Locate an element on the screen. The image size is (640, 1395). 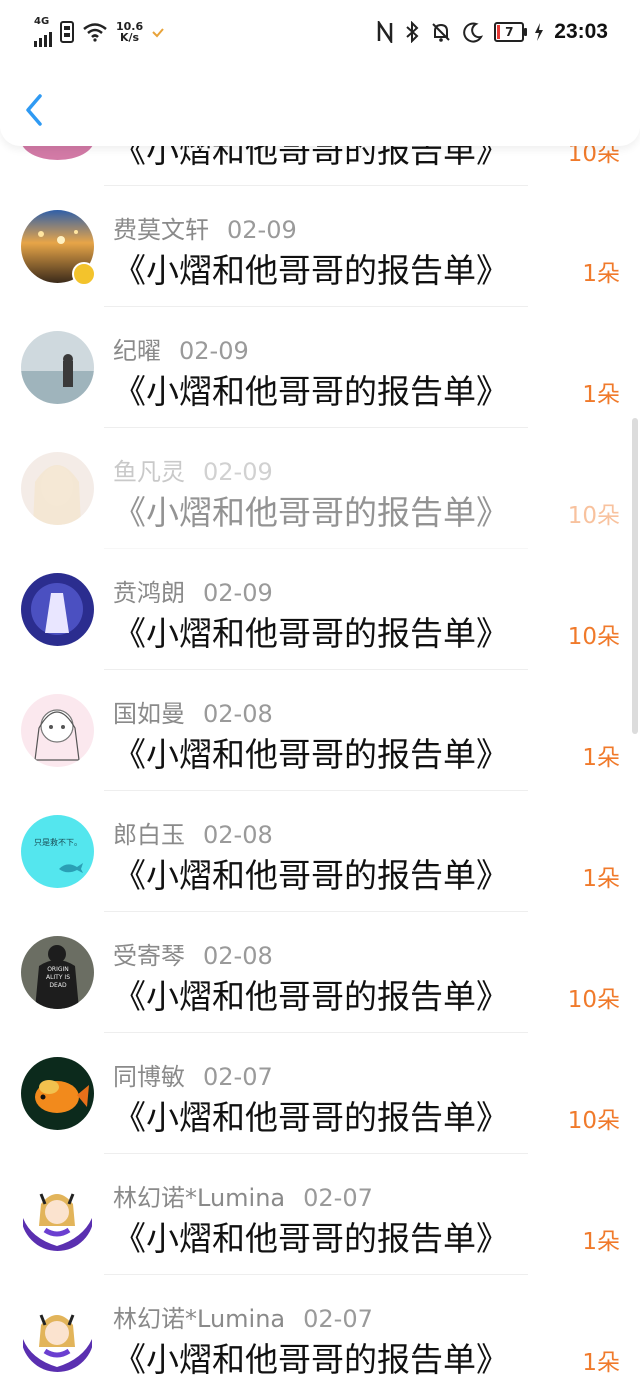
item-meta: 纪曜 02-09 is located at coordinates (181, 348).